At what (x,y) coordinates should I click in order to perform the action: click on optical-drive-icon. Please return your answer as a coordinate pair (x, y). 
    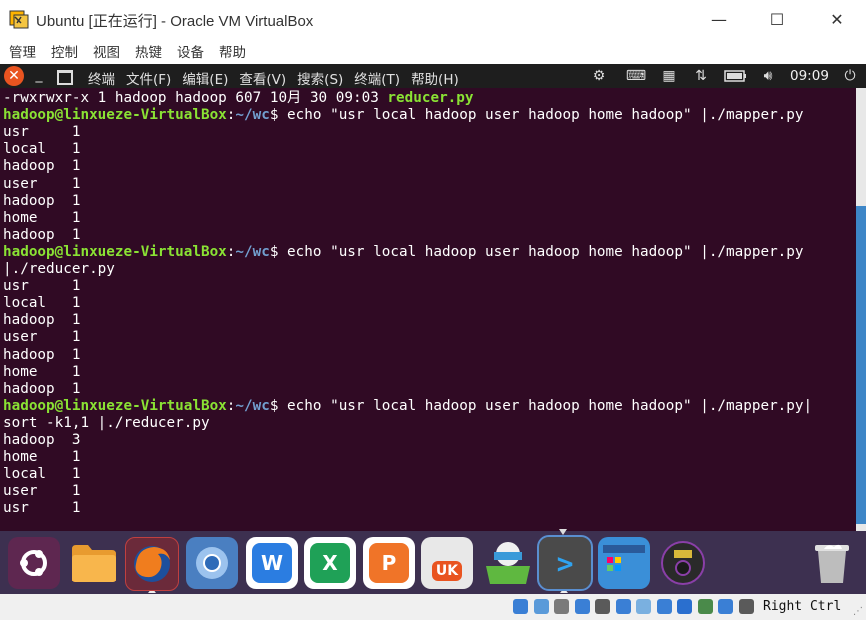
    Looking at the image, I should click on (541, 606).